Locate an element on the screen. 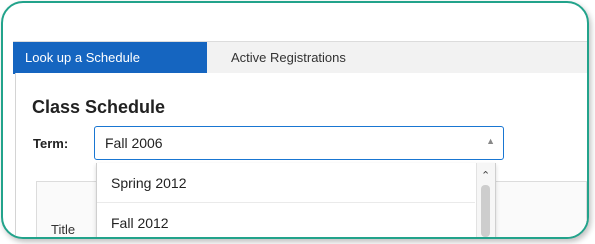 This screenshot has width=595, height=244. term-label: Term: is located at coordinates (51, 143).